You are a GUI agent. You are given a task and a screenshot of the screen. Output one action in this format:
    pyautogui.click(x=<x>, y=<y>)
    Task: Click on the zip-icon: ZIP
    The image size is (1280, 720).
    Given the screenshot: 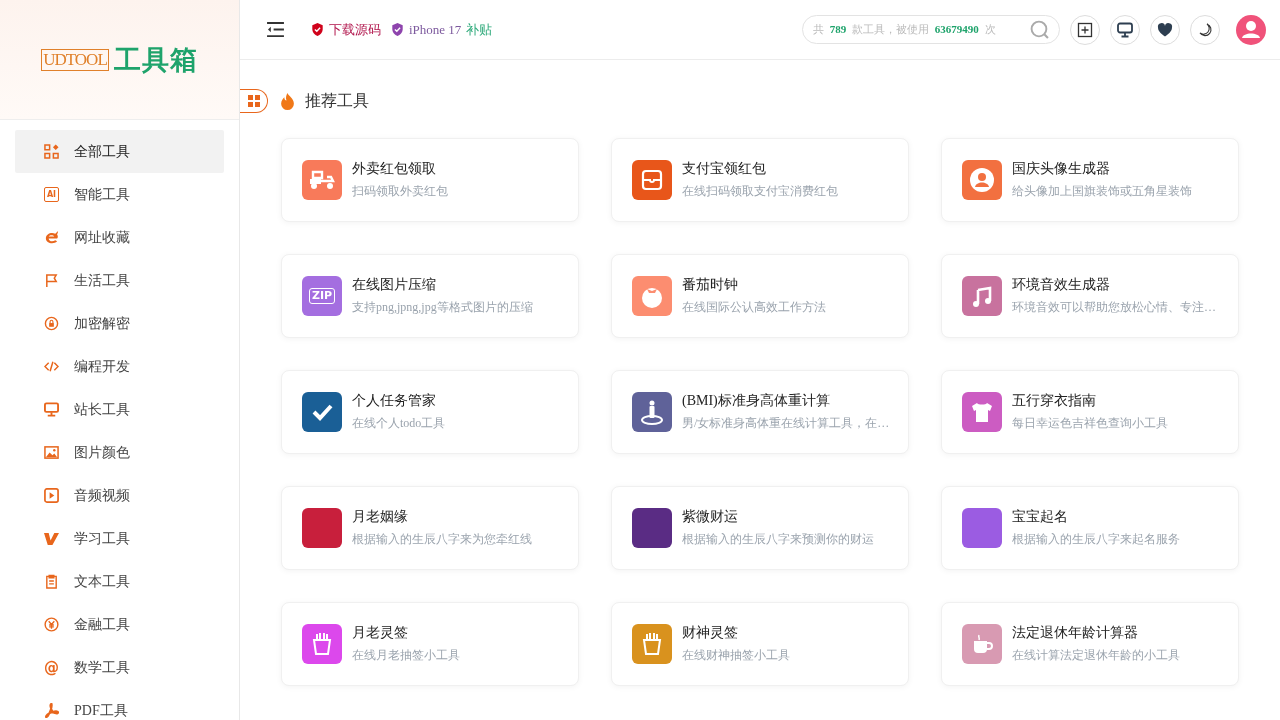 What is the action you would take?
    pyautogui.click(x=322, y=296)
    